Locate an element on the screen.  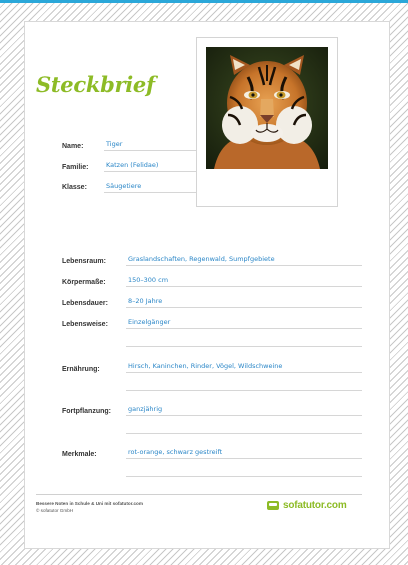
label-familie: Familie: is located at coordinates (75, 167).